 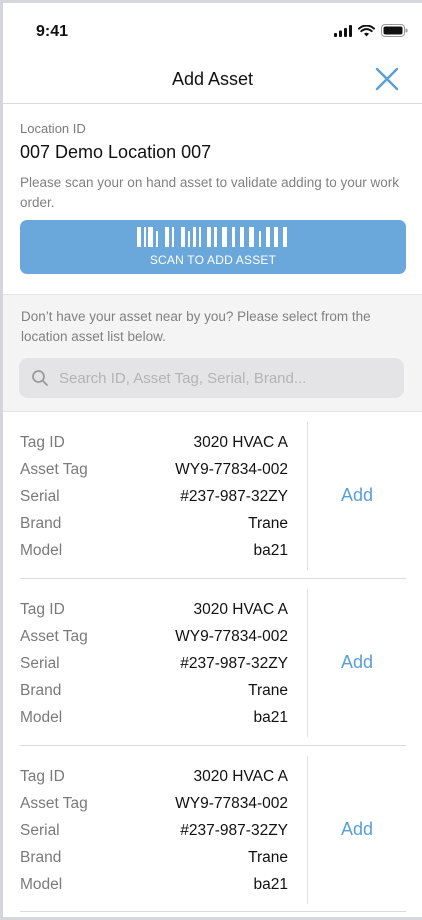 What do you see at coordinates (343, 30) in the screenshot?
I see `signal-icon` at bounding box center [343, 30].